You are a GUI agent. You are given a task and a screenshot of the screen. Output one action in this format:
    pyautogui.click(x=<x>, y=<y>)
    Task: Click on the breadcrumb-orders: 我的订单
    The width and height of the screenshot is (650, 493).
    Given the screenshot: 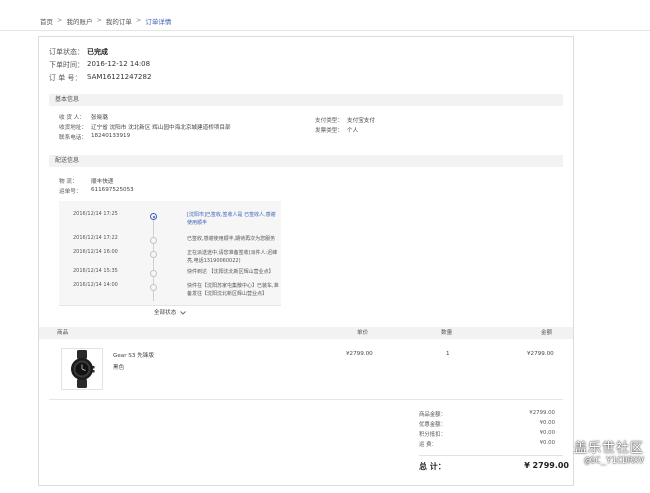 What is the action you would take?
    pyautogui.click(x=119, y=21)
    